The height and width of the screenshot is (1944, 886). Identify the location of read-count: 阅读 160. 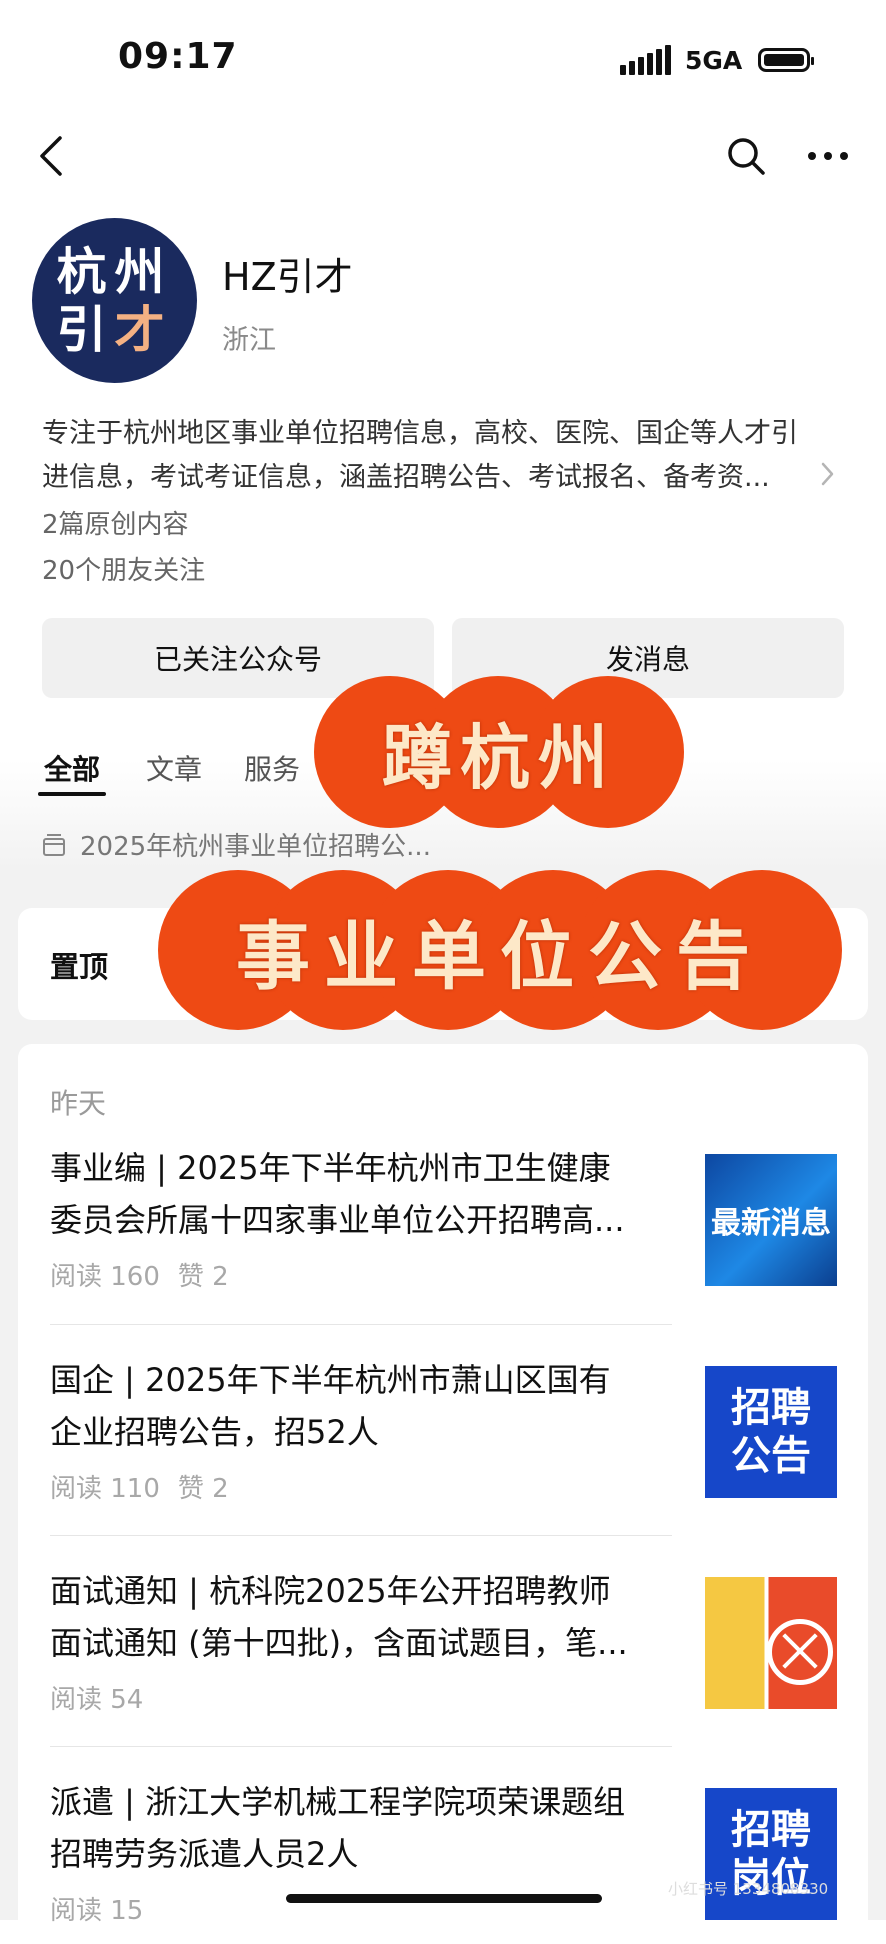
(105, 1277).